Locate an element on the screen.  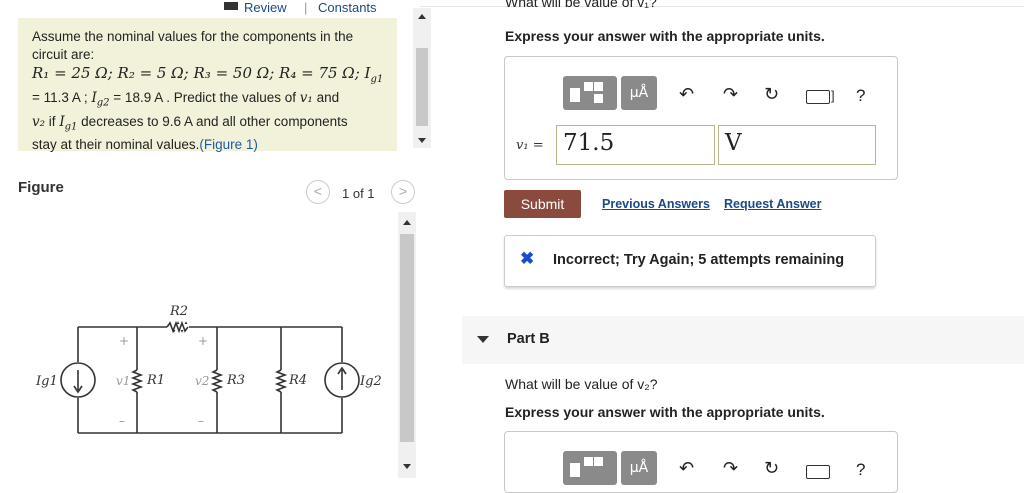
figure-page-count: 1 of 1 is located at coordinates (358, 193).